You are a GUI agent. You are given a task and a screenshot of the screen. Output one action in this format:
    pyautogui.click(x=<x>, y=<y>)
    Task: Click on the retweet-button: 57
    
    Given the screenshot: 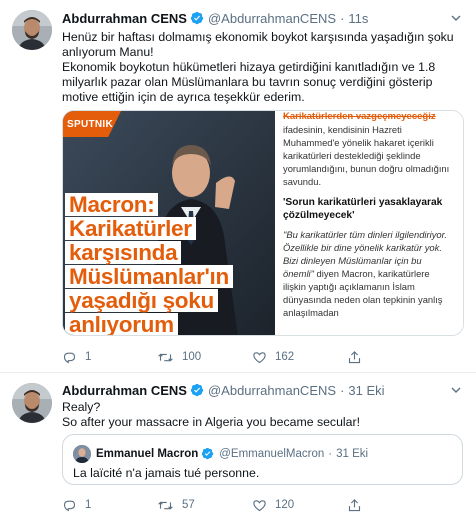 What is the action you would take?
    pyautogui.click(x=204, y=505)
    